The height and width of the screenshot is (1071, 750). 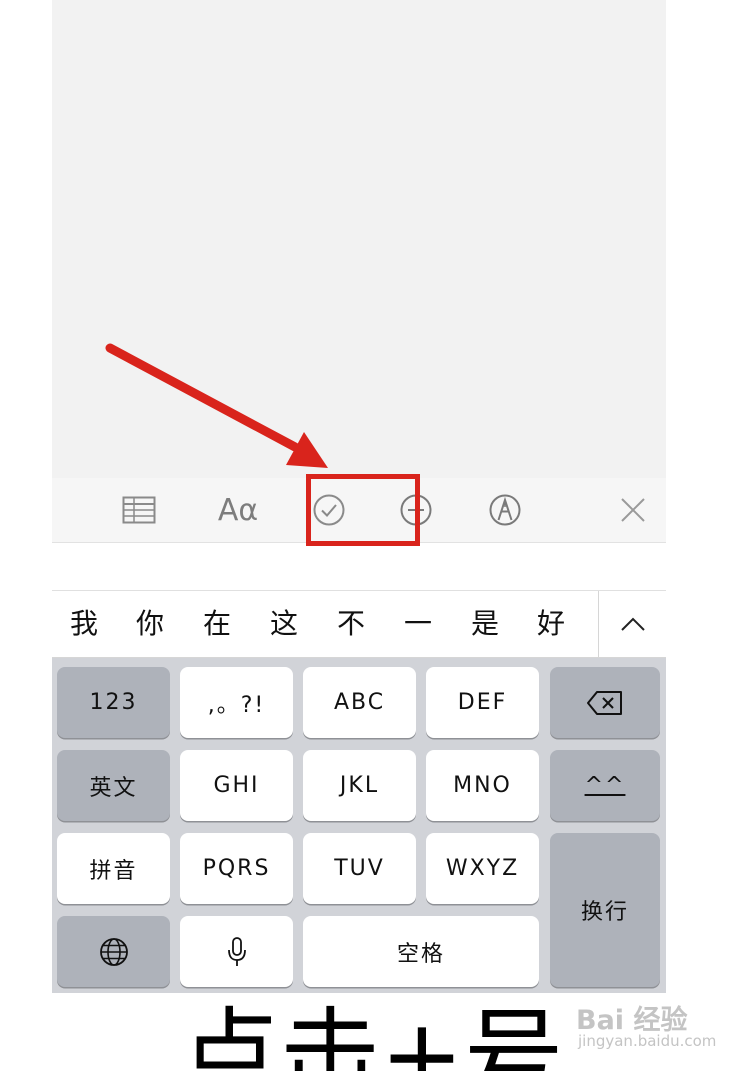 What do you see at coordinates (551, 624) in the screenshot?
I see `candidate-word: 好` at bounding box center [551, 624].